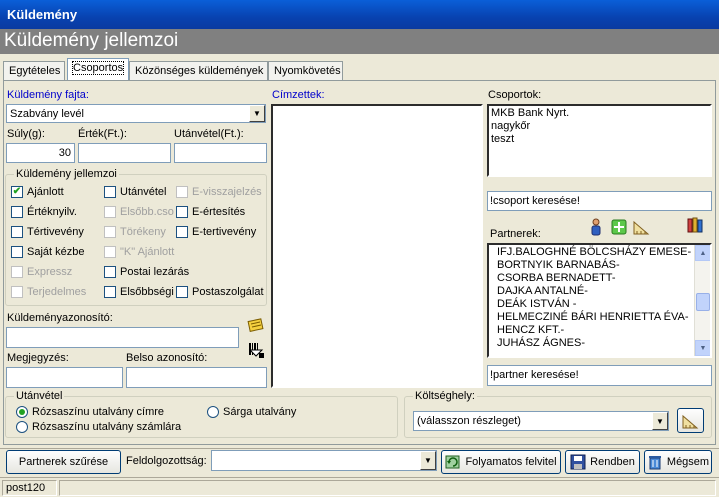 The image size is (719, 497). What do you see at coordinates (324, 460) in the screenshot?
I see `feldolgozottsag-select: ▼` at bounding box center [324, 460].